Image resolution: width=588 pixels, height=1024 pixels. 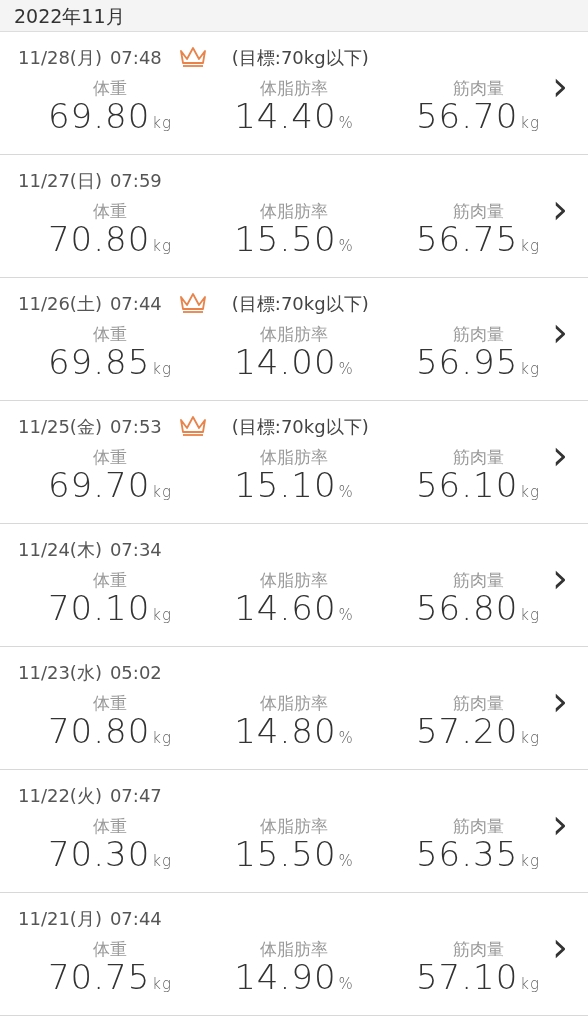 What do you see at coordinates (135, 57) in the screenshot?
I see `record-time: 07:48` at bounding box center [135, 57].